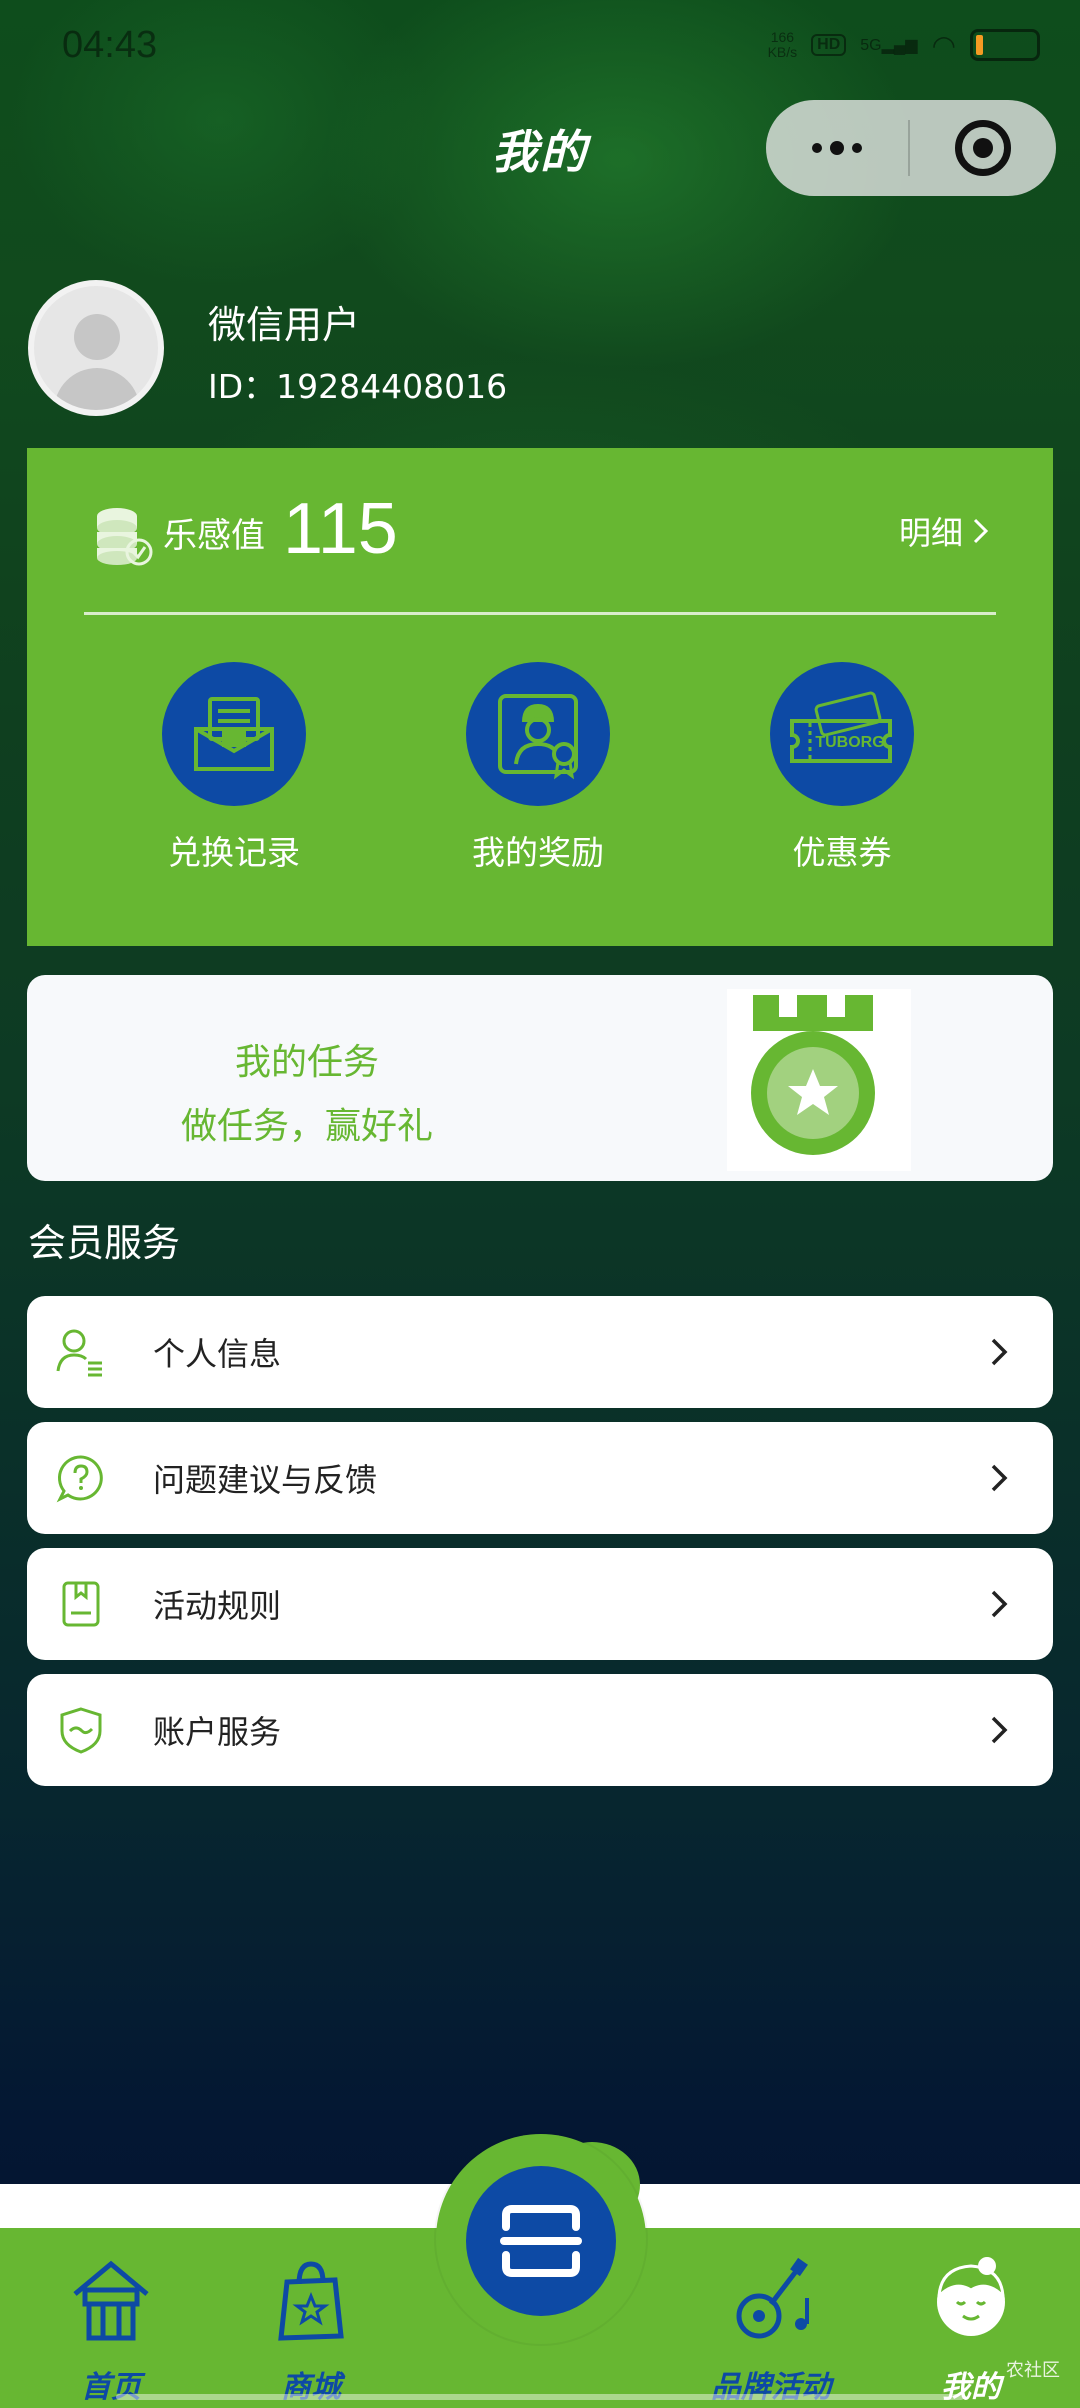 The height and width of the screenshot is (2408, 1080). What do you see at coordinates (540, 1078) in the screenshot?
I see `my-tasks-card: 我的任务 做任务，赢好礼` at bounding box center [540, 1078].